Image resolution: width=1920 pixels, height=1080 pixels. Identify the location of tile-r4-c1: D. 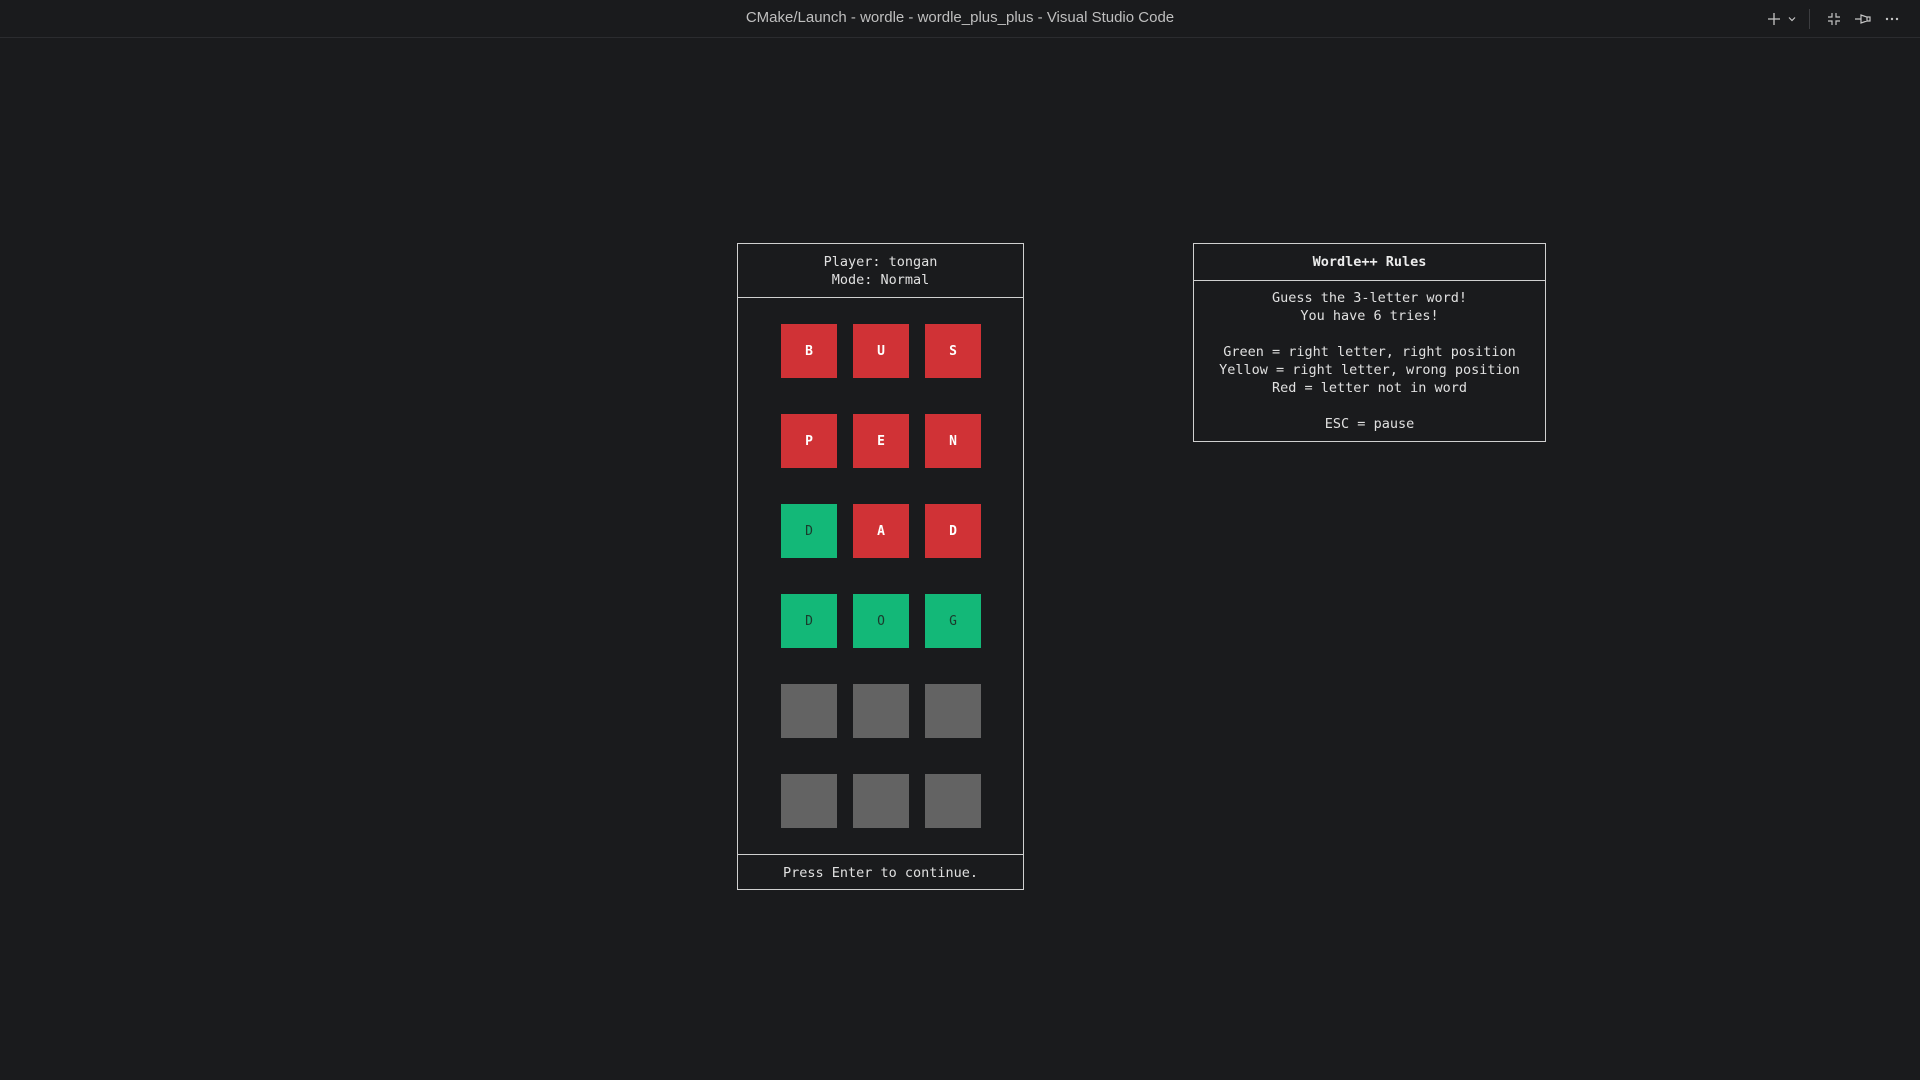
(809, 621).